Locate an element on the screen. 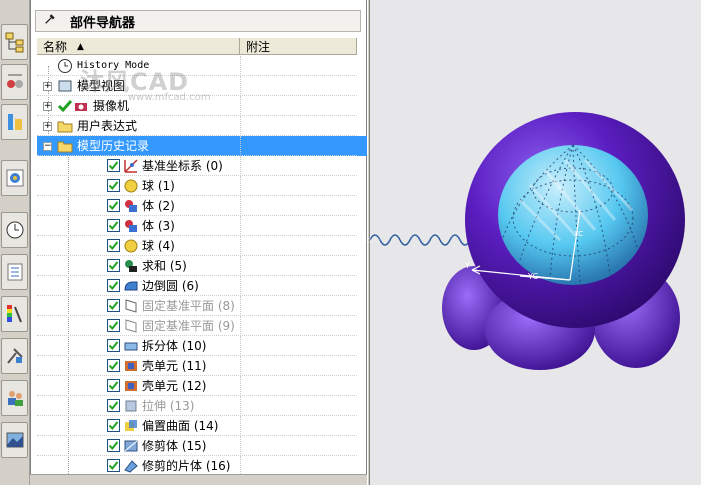 The height and width of the screenshot is (485, 701). tree-row-feature: 固定基准平面 (9) is located at coordinates (202, 326).